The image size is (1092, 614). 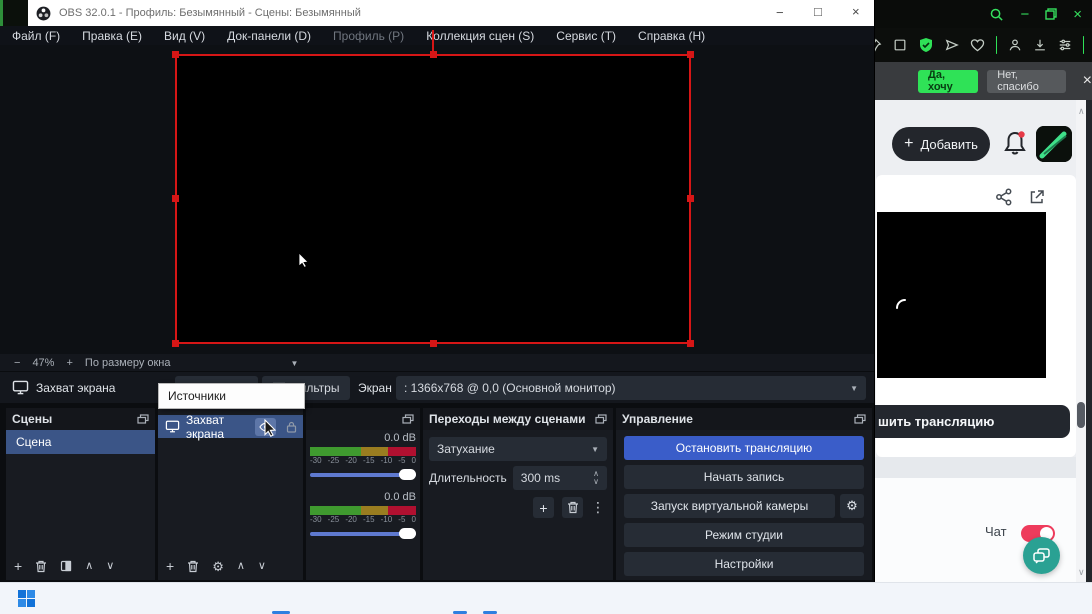 What do you see at coordinates (1037, 197) in the screenshot?
I see `external-link-icon` at bounding box center [1037, 197].